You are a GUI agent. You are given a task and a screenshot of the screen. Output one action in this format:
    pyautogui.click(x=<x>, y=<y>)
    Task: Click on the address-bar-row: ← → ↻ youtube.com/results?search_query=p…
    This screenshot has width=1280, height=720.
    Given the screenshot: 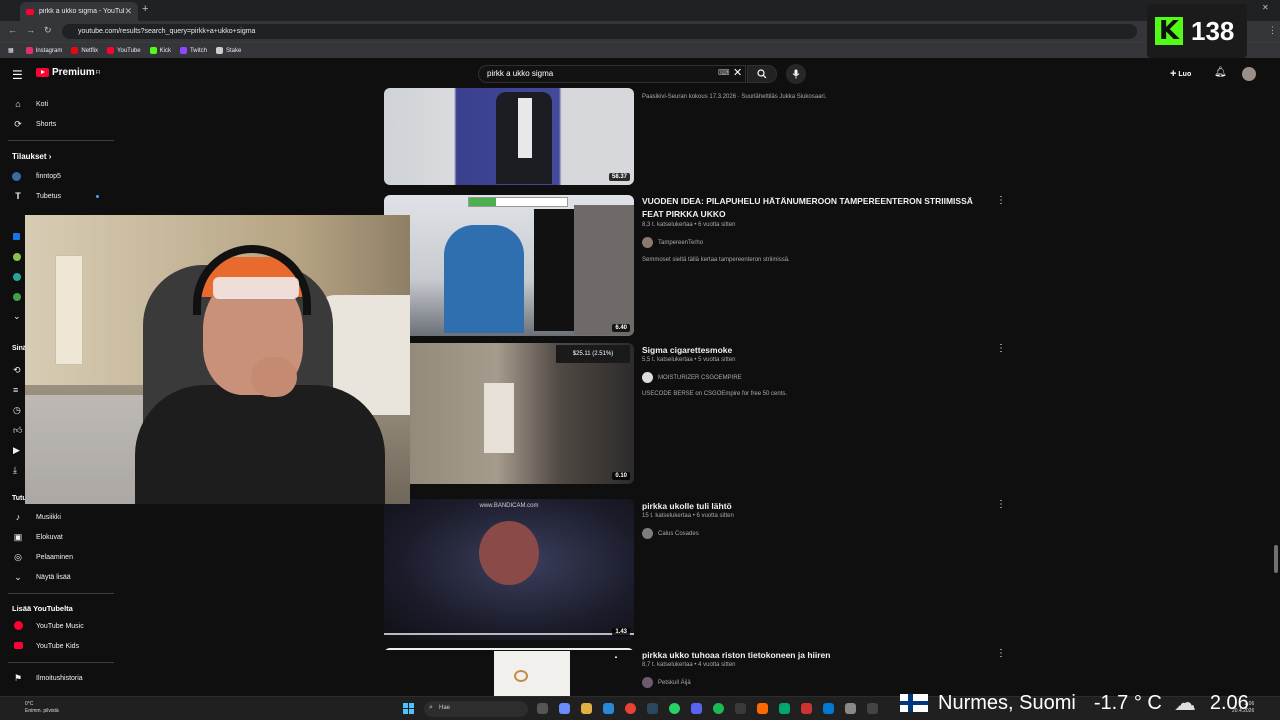 What is the action you would take?
    pyautogui.click(x=640, y=31)
    